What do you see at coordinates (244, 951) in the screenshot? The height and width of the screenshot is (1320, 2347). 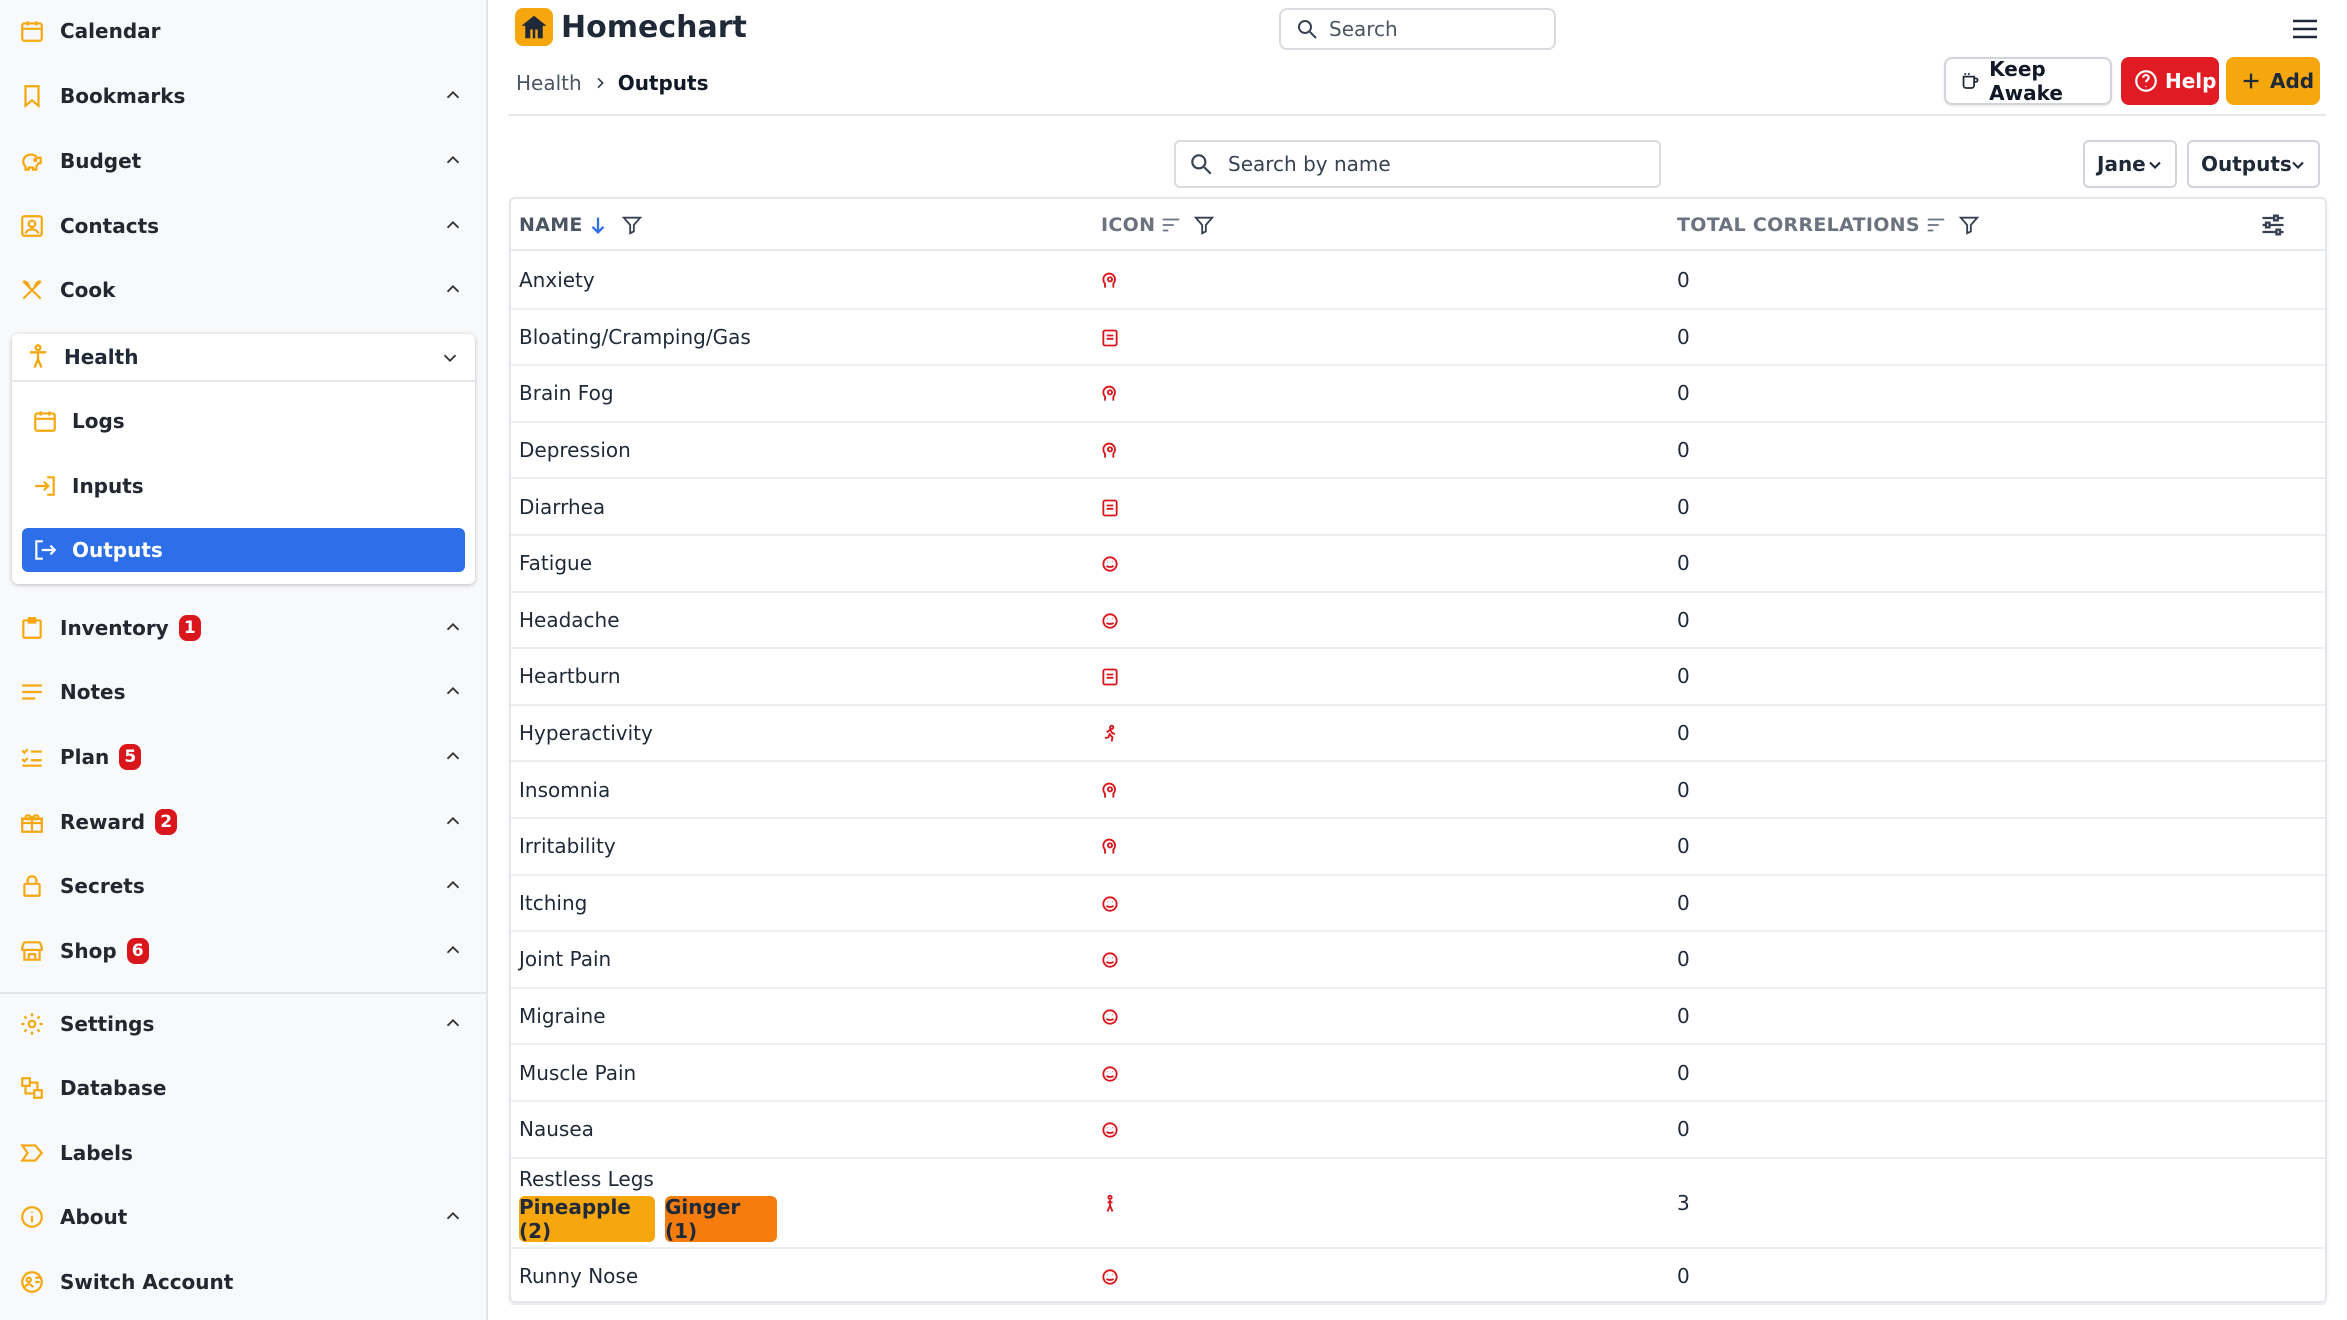 I see `sidebar-item-shop: Shop 6` at bounding box center [244, 951].